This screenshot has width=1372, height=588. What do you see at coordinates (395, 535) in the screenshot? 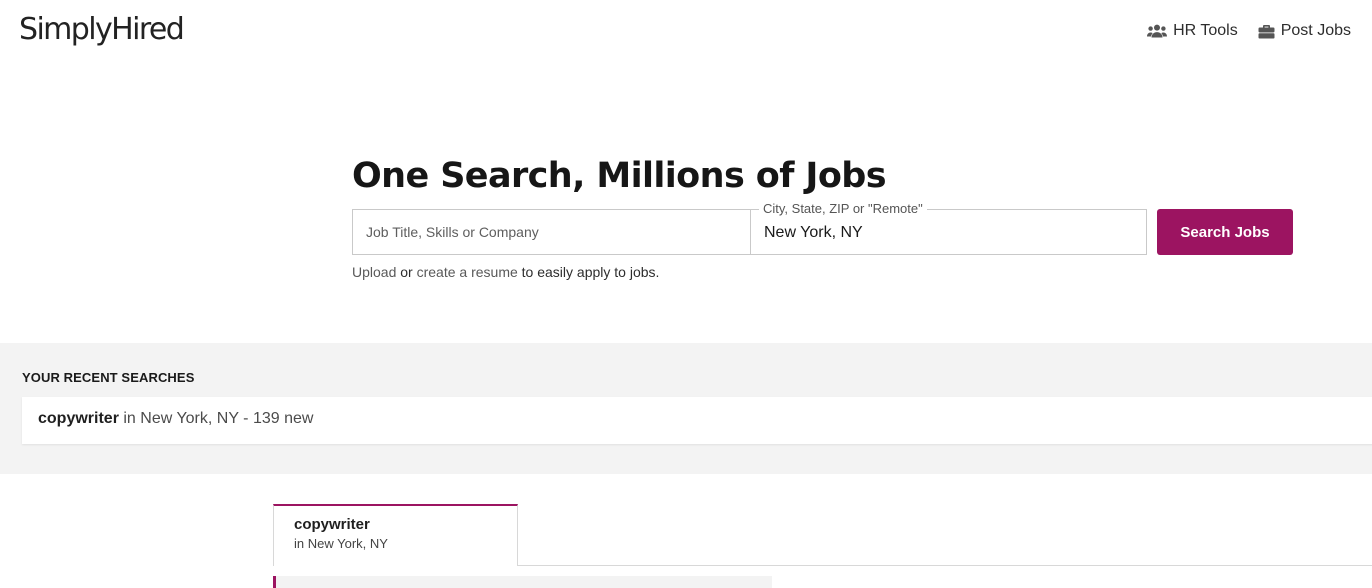
I see `tab-copywriter: copywriter in New York, NY` at bounding box center [395, 535].